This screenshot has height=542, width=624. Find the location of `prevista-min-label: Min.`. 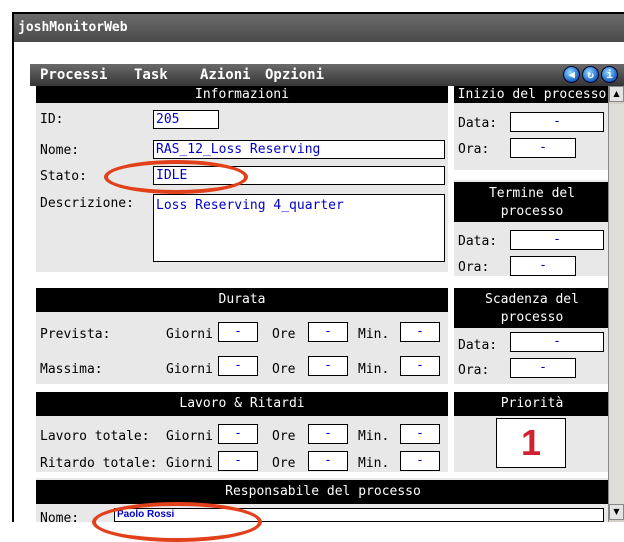

prevista-min-label: Min. is located at coordinates (374, 334).